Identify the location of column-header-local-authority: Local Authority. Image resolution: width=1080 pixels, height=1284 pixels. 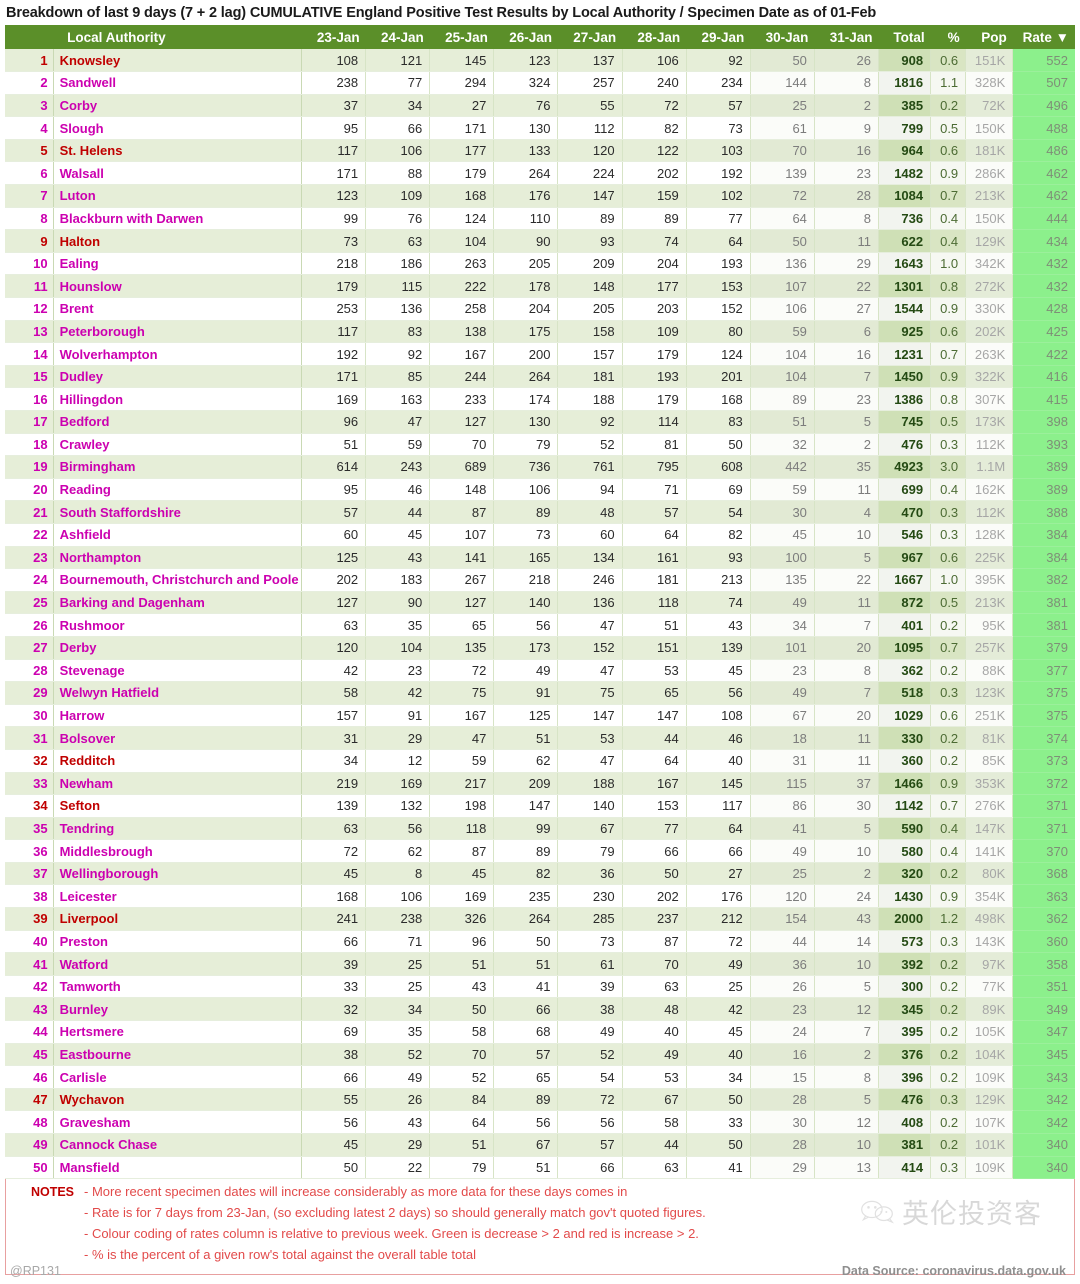
(177, 37).